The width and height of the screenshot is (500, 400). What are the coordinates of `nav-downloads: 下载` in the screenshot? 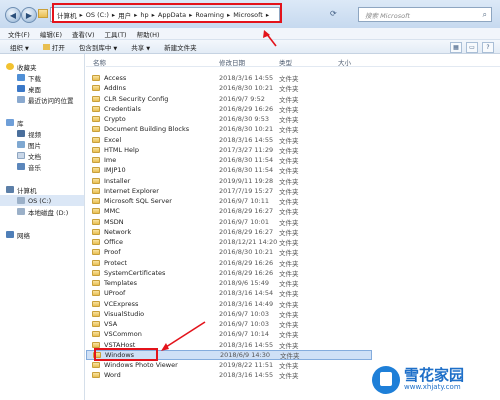 It's located at (29, 77).